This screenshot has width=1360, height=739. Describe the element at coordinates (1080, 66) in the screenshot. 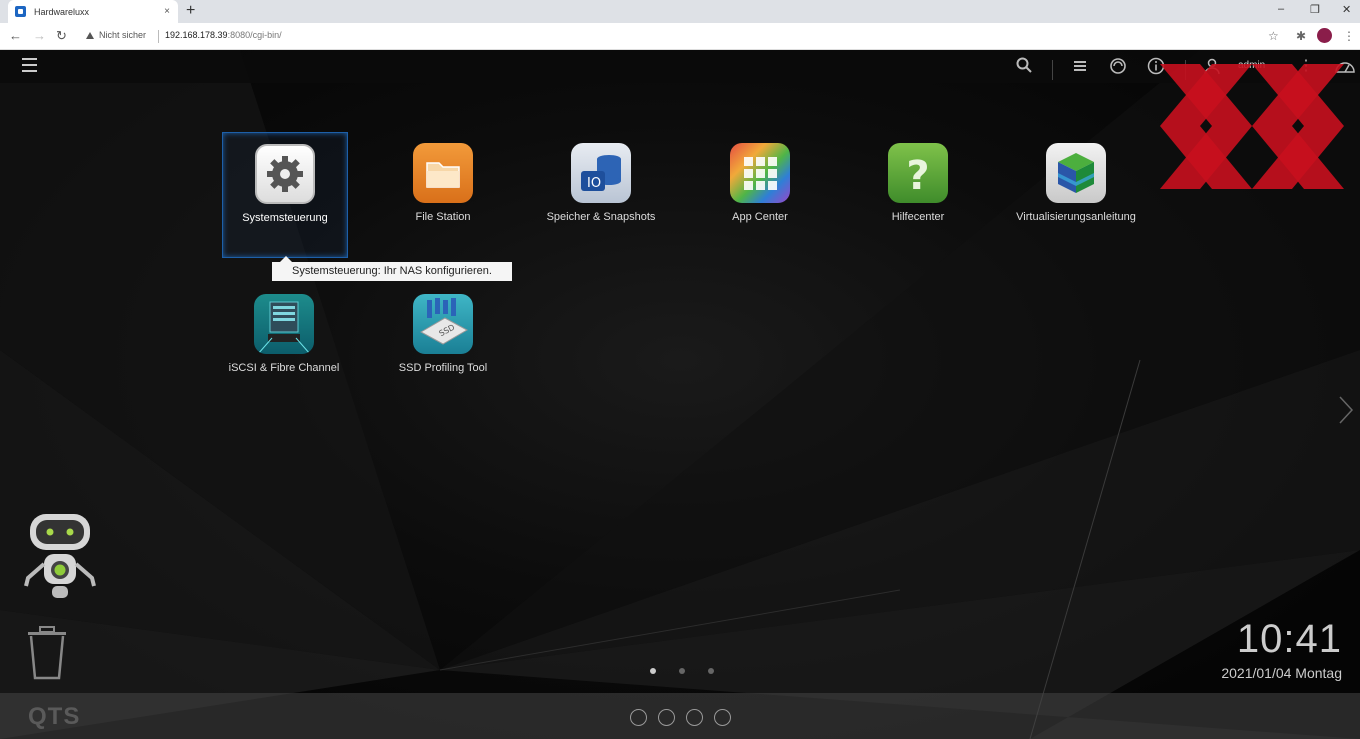

I see `stack-icon` at that location.